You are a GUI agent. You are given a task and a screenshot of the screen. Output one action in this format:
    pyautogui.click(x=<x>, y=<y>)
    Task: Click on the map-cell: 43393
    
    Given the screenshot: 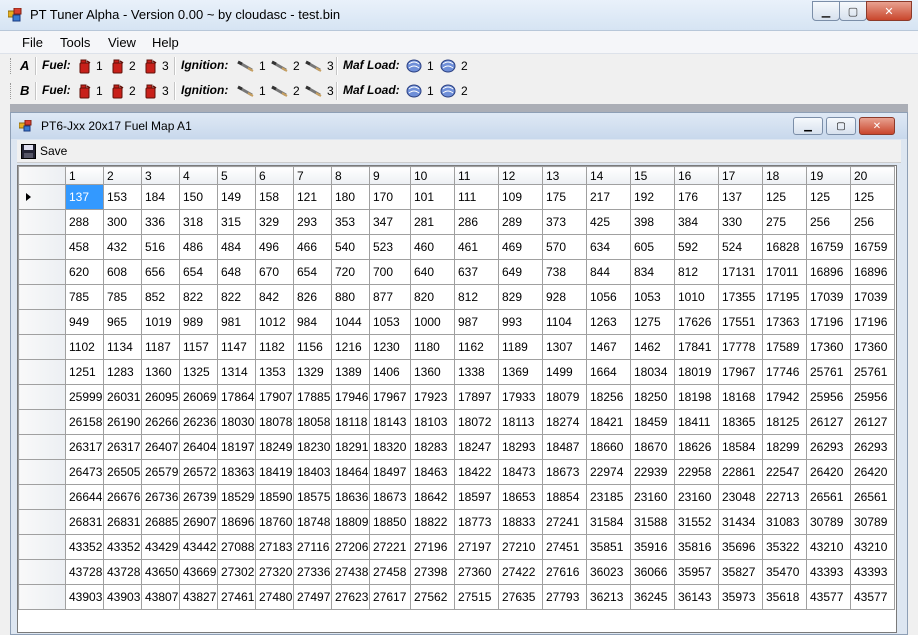 What is the action you would take?
    pyautogui.click(x=872, y=572)
    